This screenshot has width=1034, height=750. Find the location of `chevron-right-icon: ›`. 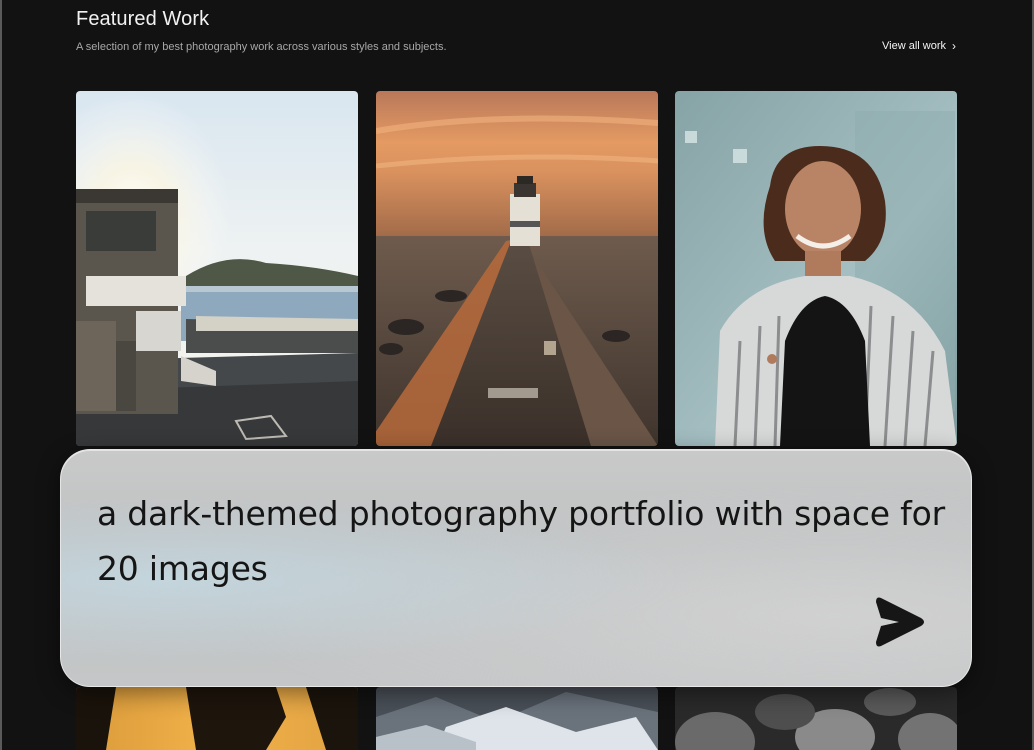

chevron-right-icon: › is located at coordinates (954, 46).